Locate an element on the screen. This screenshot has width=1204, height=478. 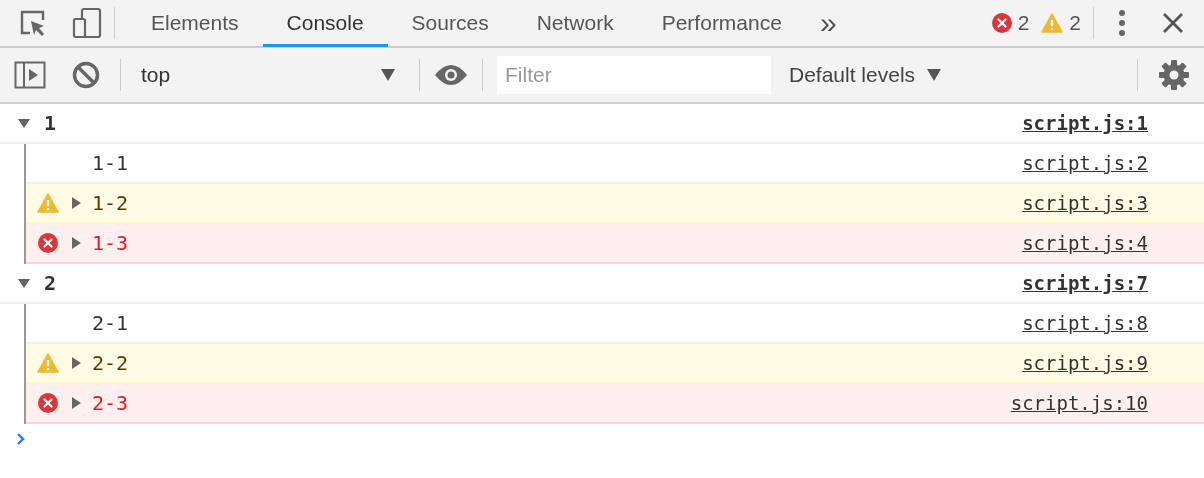
more-options-icon is located at coordinates (1122, 23).